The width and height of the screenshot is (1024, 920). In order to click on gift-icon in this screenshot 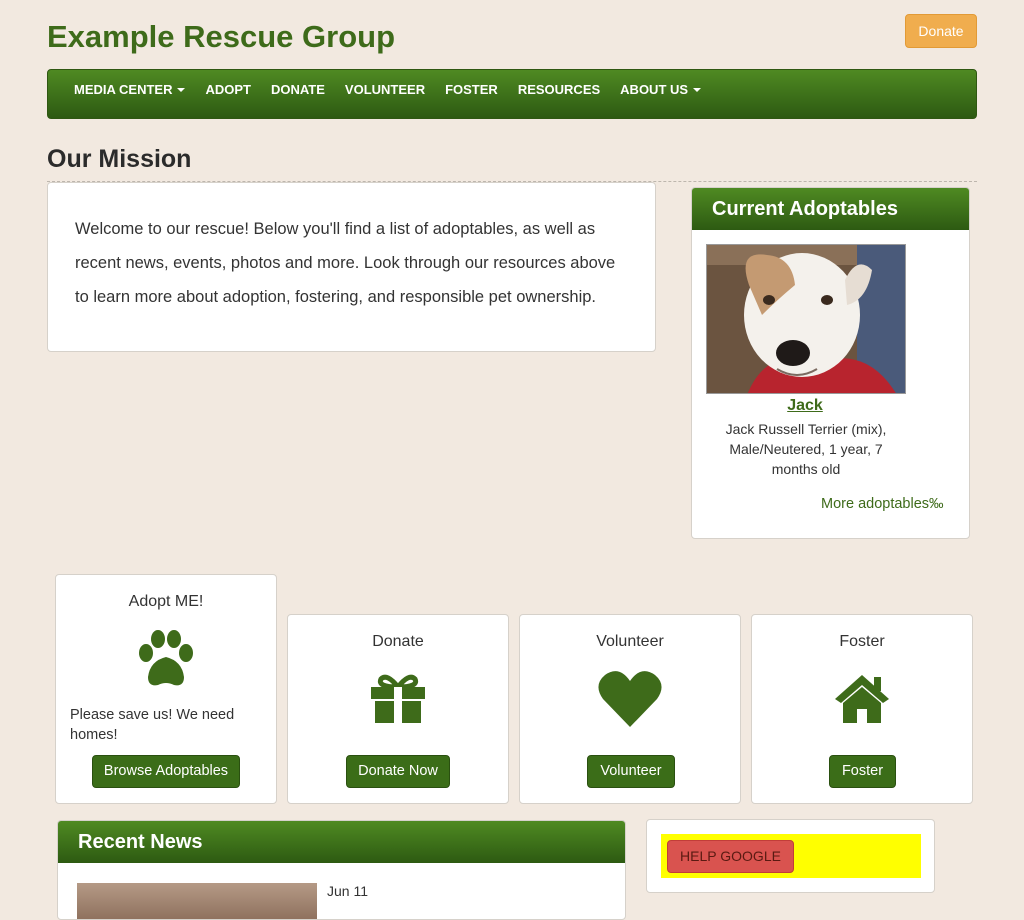, I will do `click(398, 699)`.